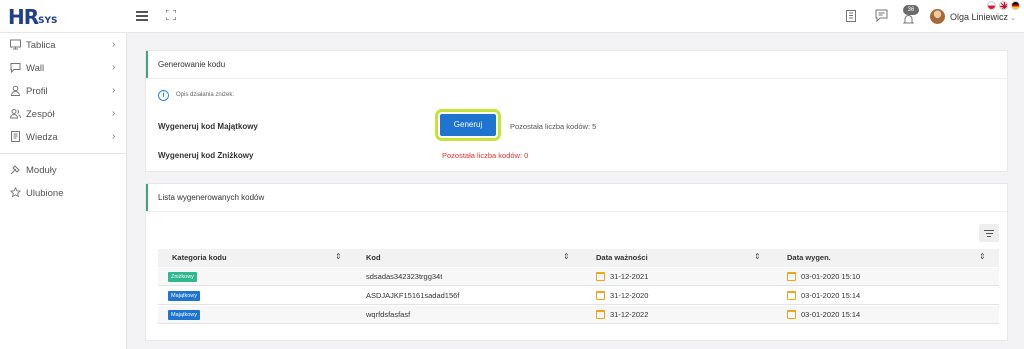  What do you see at coordinates (208, 126) in the screenshot?
I see `generate-majatkowy-label: Wygeneruj kod Majątkowy` at bounding box center [208, 126].